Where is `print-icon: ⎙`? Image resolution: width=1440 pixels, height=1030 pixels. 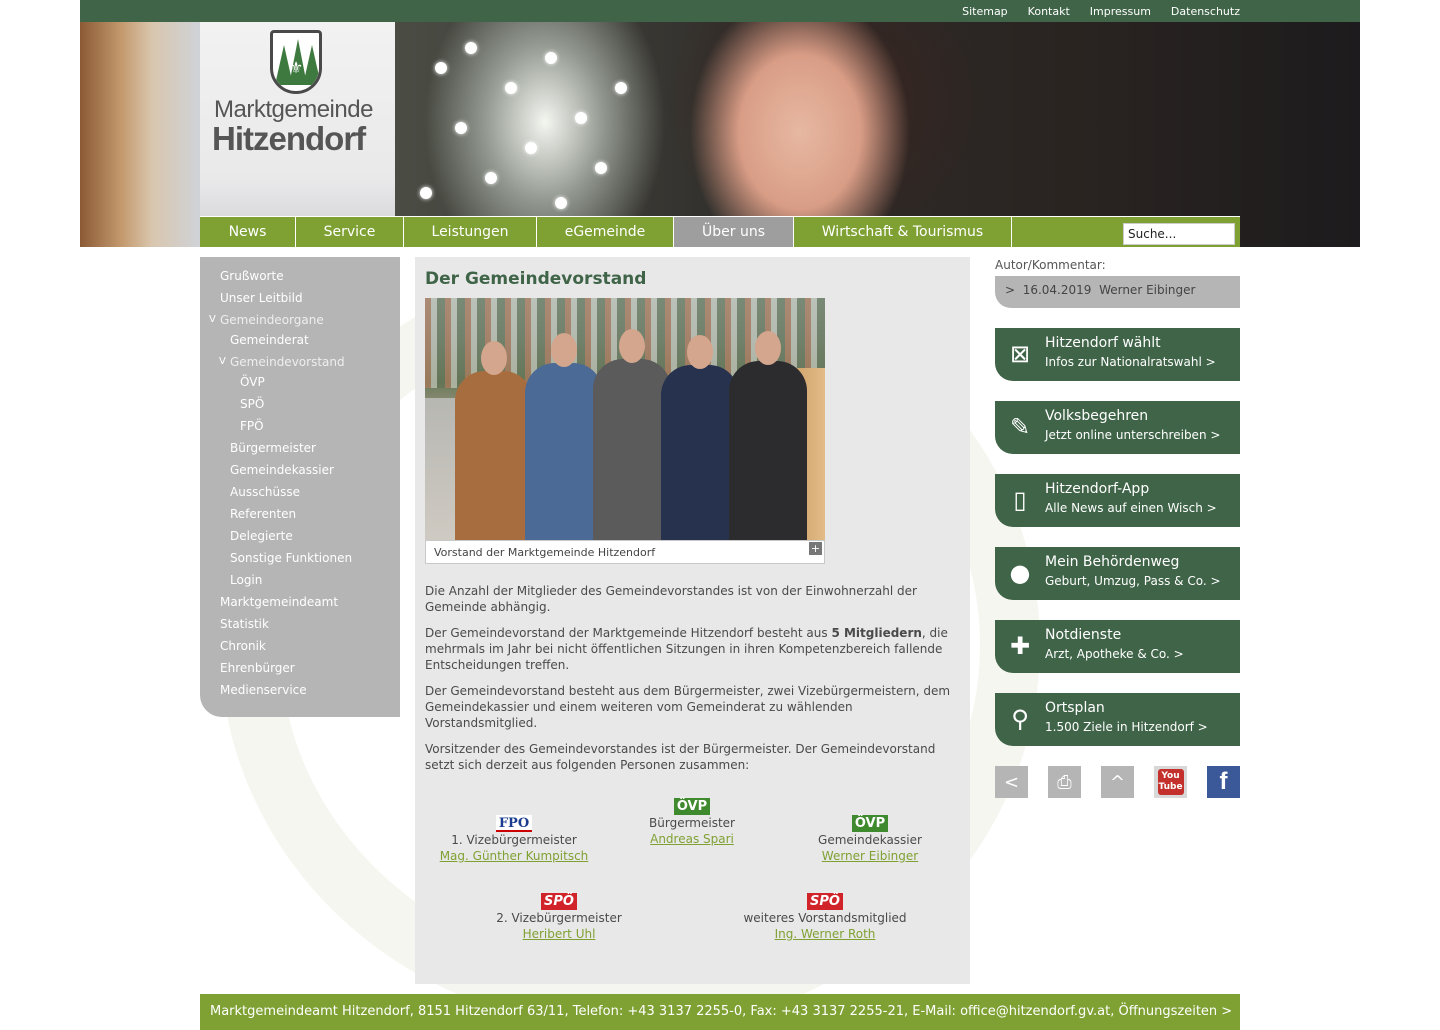
print-icon: ⎙ is located at coordinates (1064, 782).